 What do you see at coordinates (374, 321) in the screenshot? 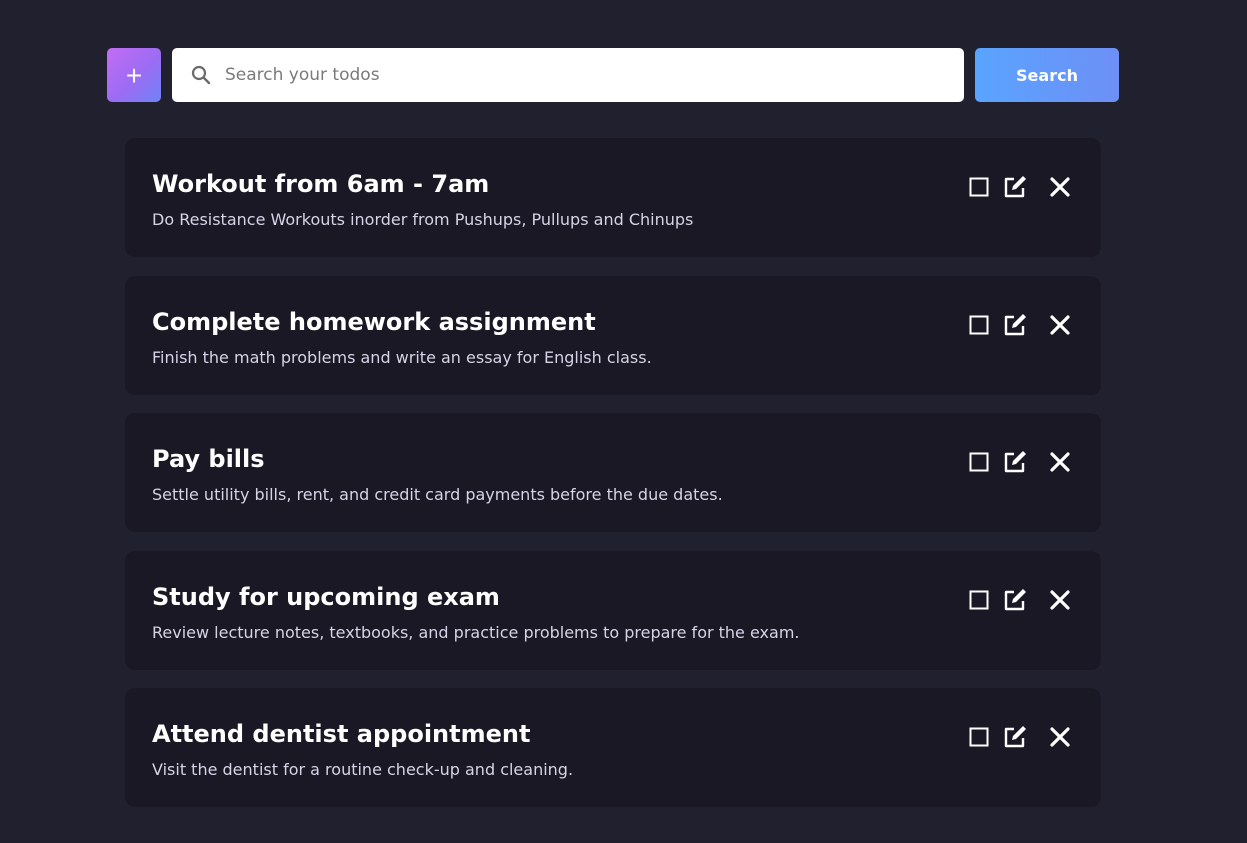
I see `todo-title: Complete homework assignment` at bounding box center [374, 321].